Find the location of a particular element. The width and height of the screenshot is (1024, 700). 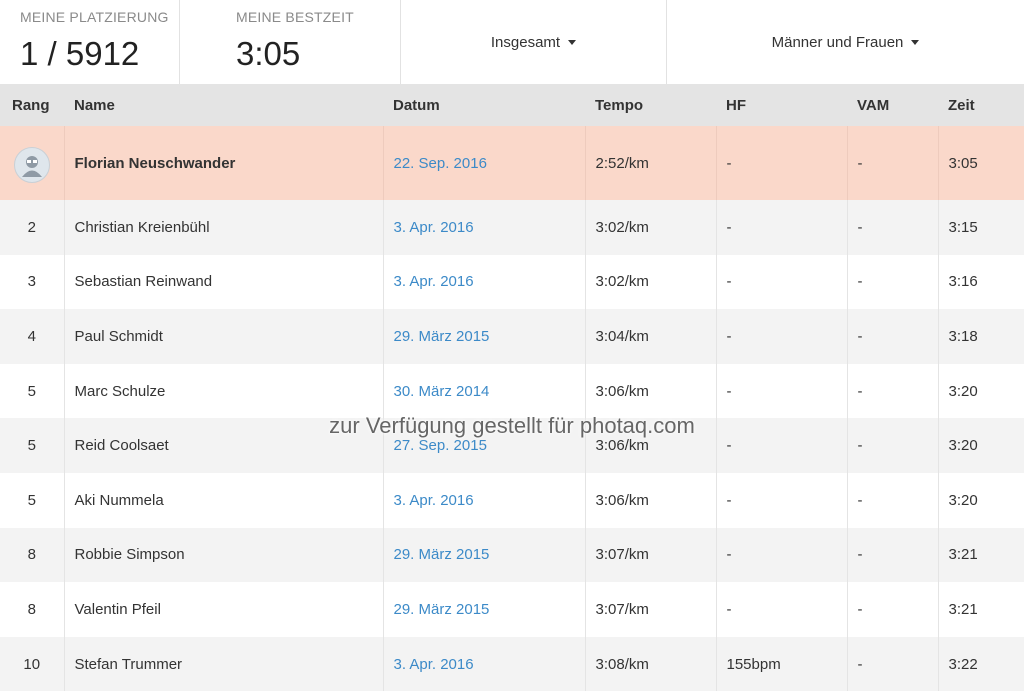

scope-filter-dropdown: Insgesamt is located at coordinates (534, 42).